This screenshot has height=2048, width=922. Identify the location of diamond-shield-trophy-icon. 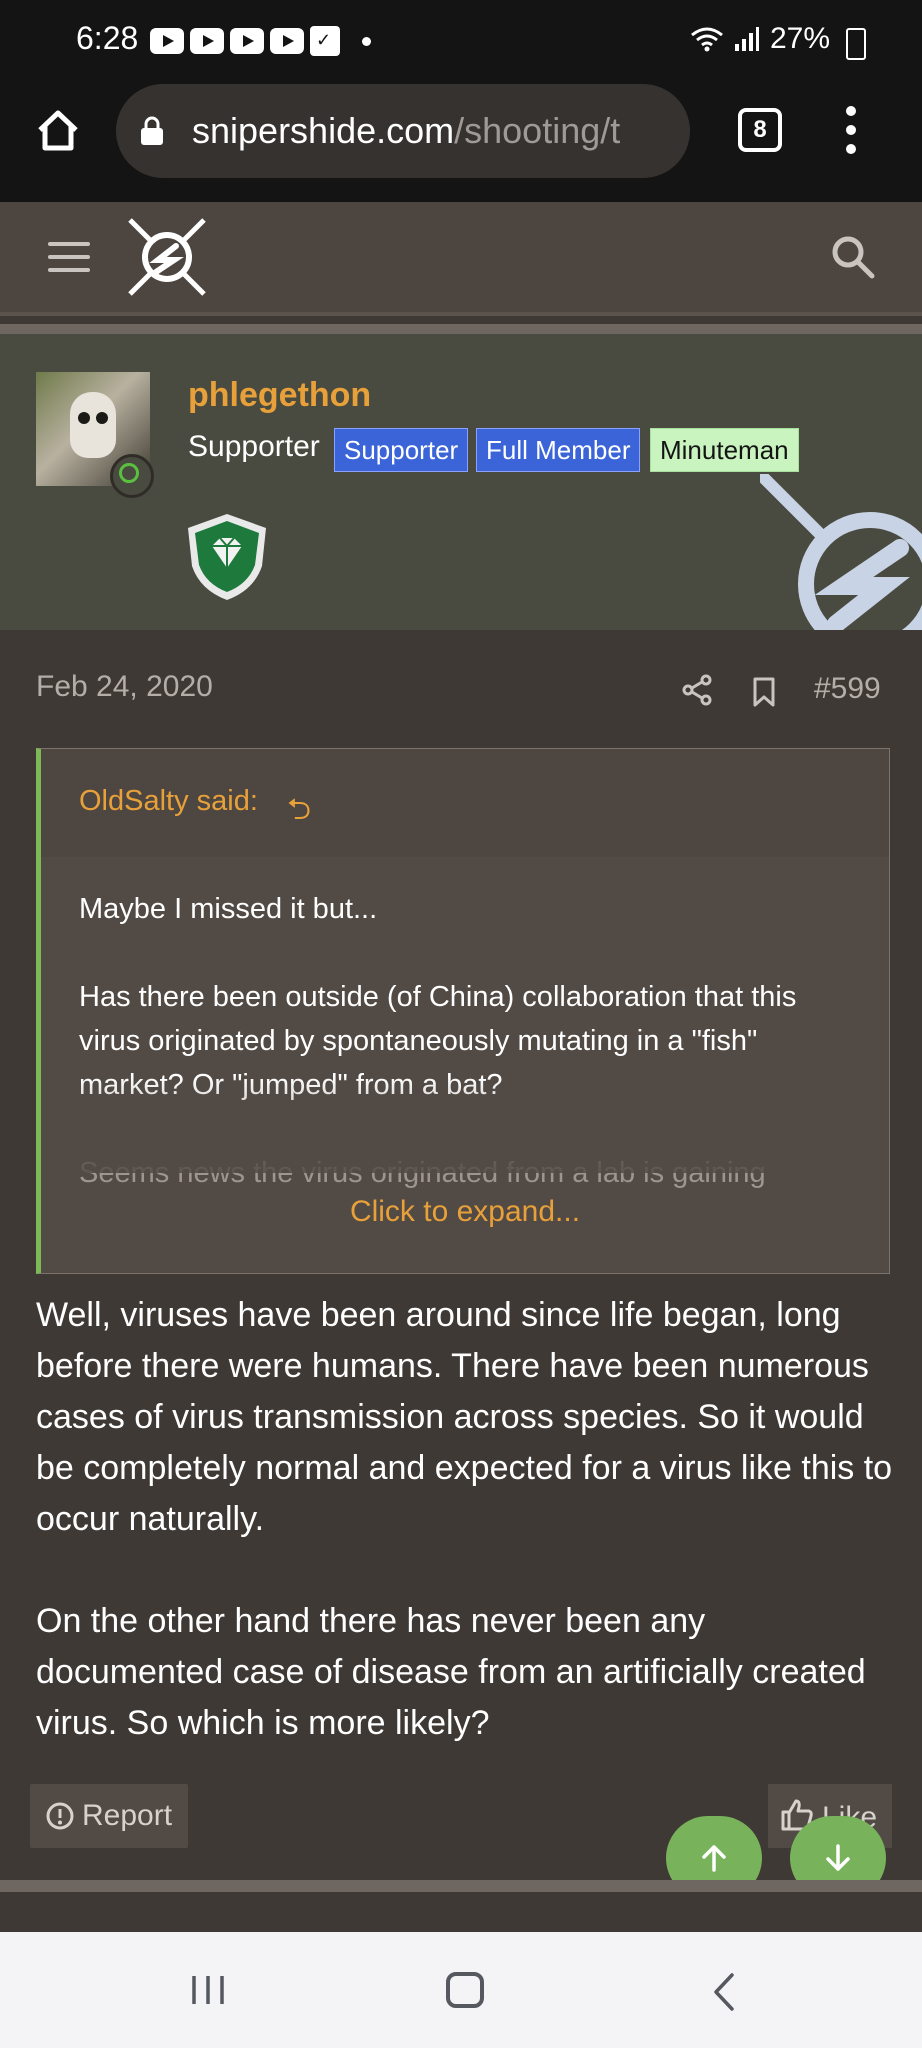
(227, 556).